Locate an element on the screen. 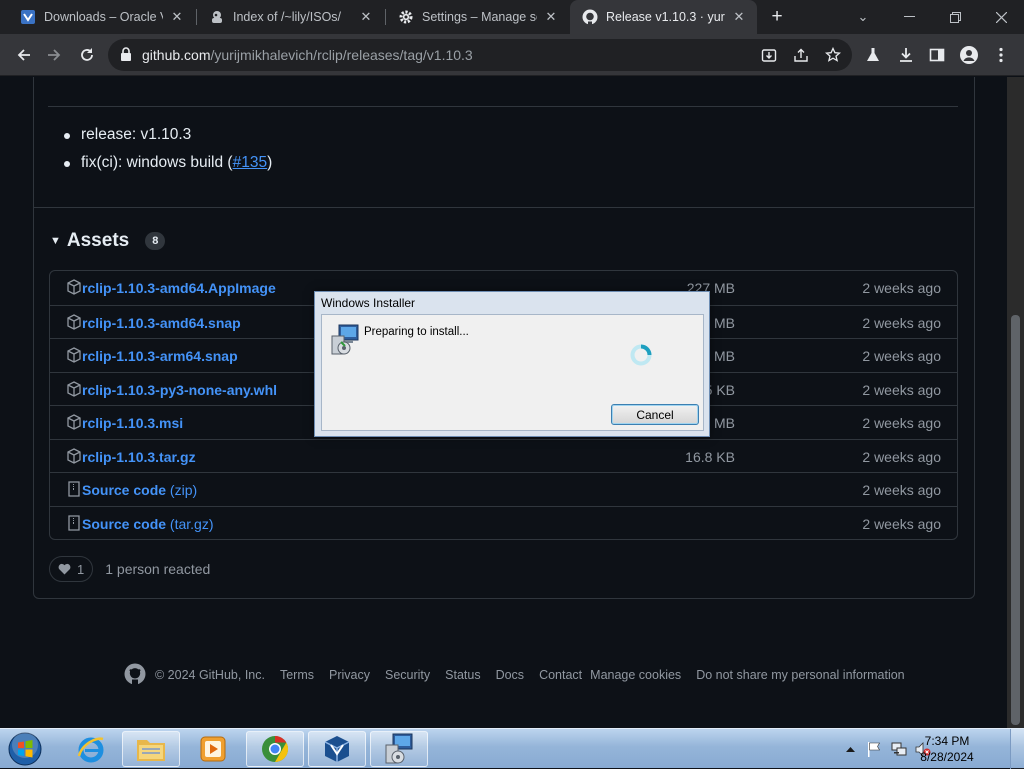  heart-icon is located at coordinates (64, 569).